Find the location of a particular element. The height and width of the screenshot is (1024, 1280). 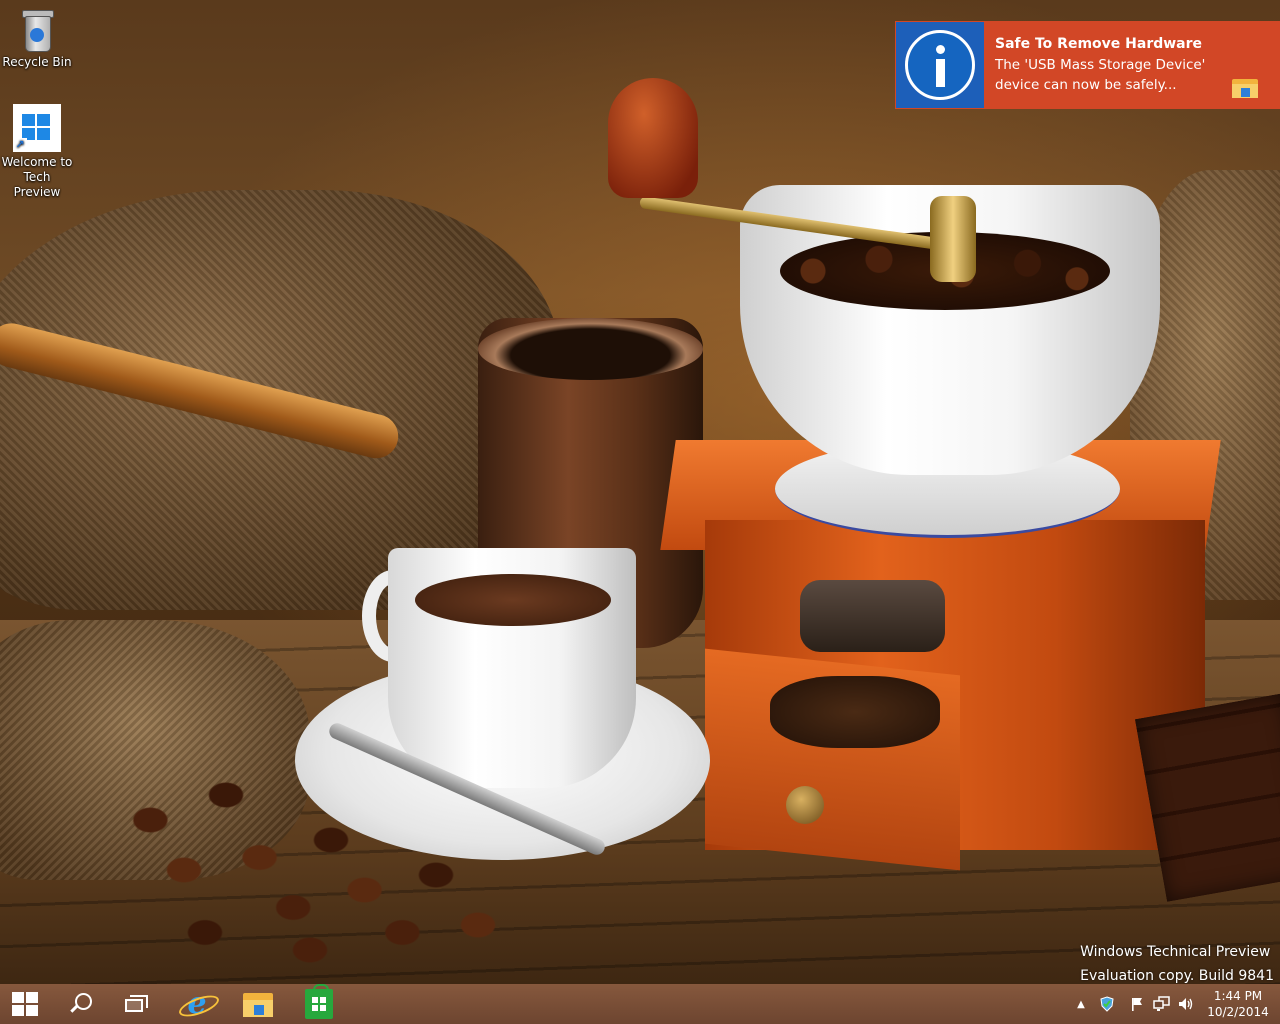

internet-explorer-button: e is located at coordinates (197, 1004).